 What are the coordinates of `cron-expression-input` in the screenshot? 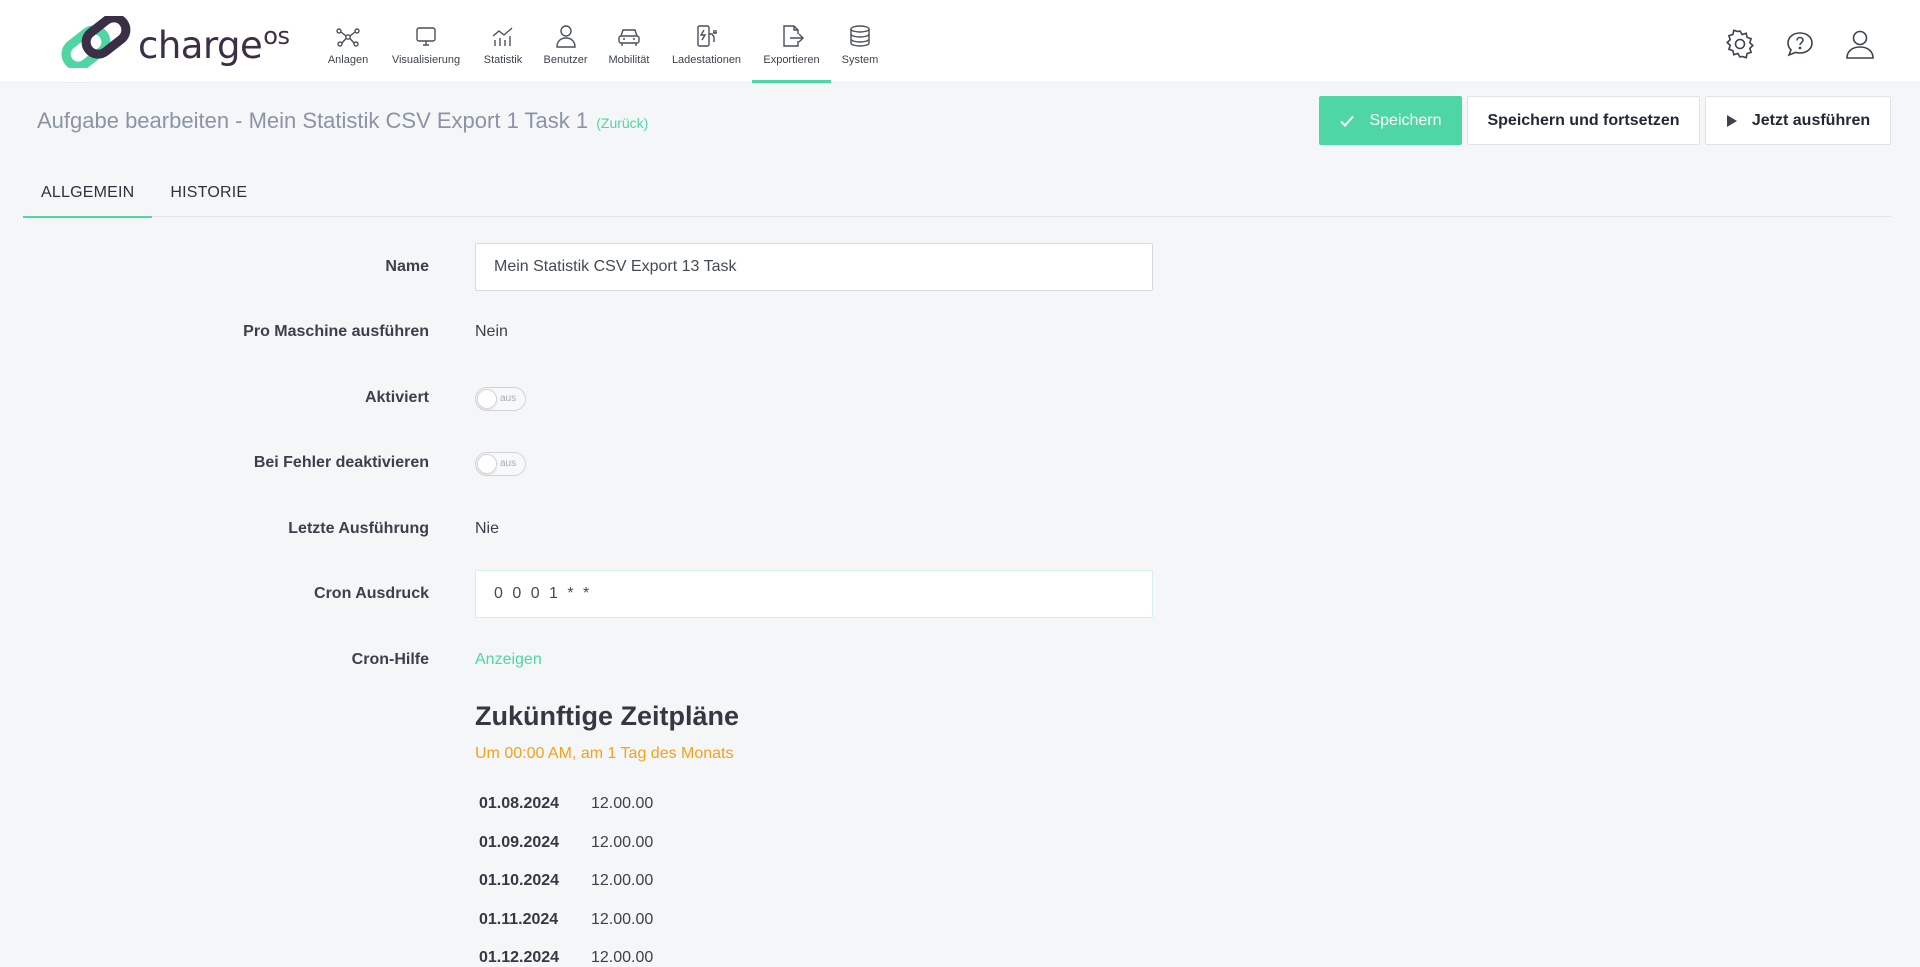 It's located at (814, 594).